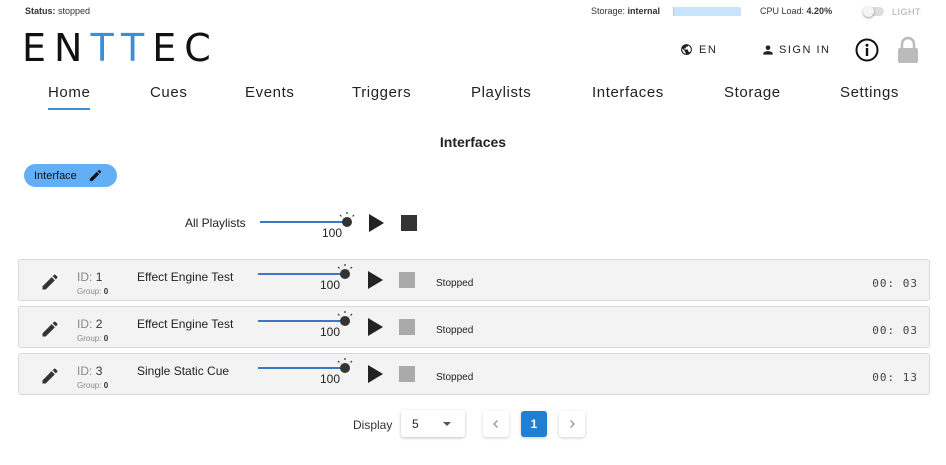  I want to click on tab-storage: Storage, so click(752, 92).